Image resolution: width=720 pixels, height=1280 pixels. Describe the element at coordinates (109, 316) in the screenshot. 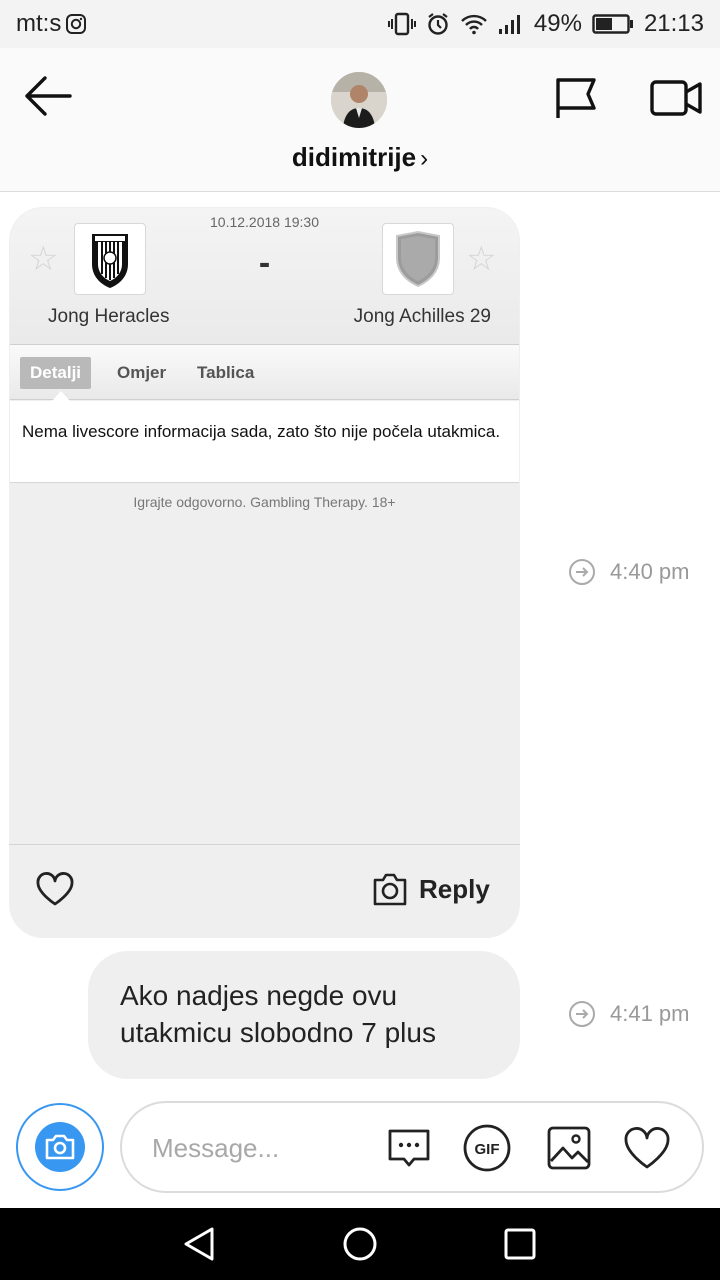

I see `home-team-name: Jong Heracles` at that location.